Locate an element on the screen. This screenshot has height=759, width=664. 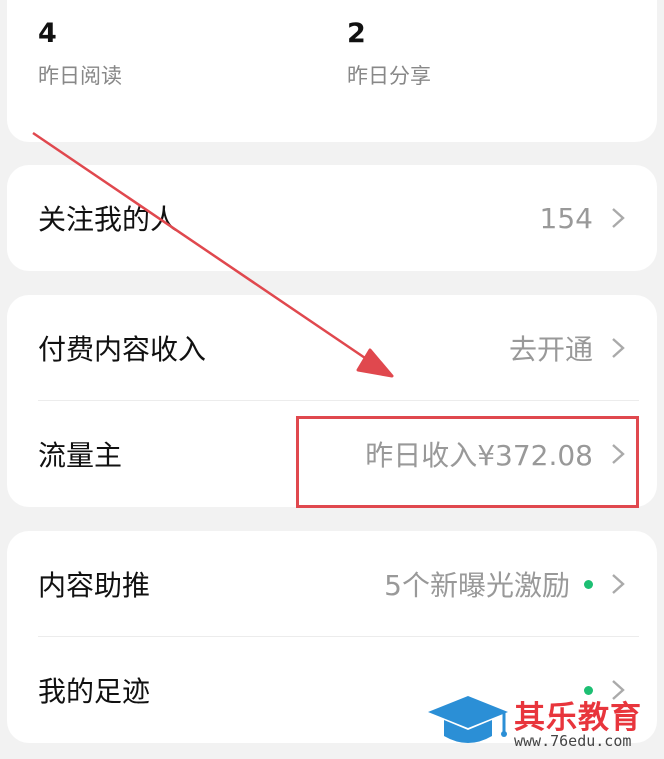
watermark-url: www.76edu.com is located at coordinates (573, 741).